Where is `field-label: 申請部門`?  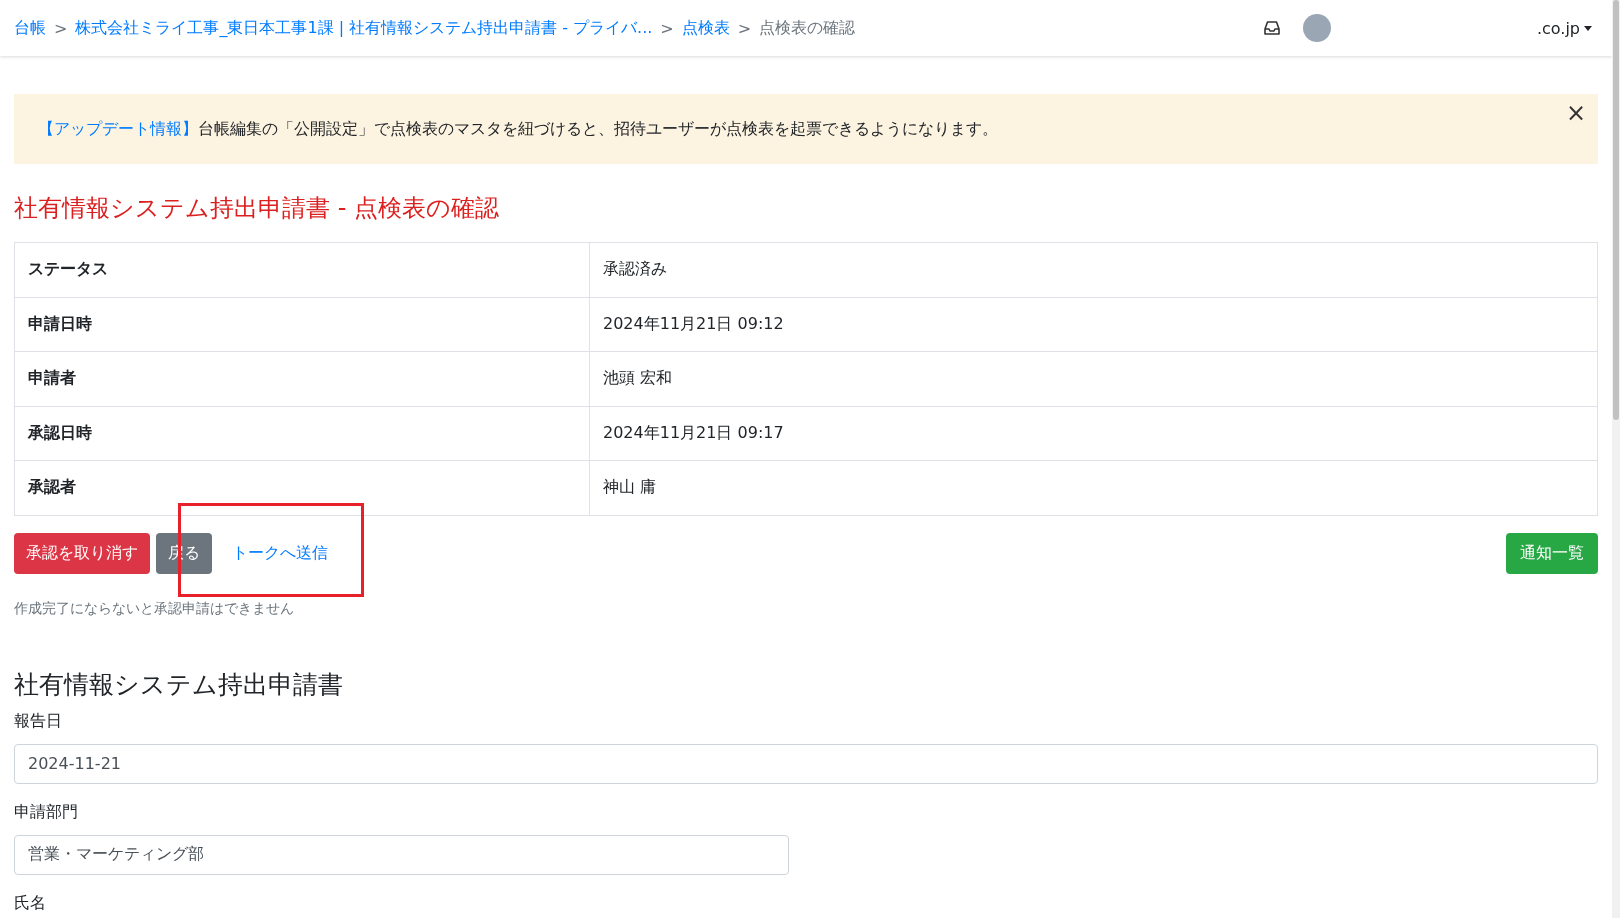 field-label: 申請部門 is located at coordinates (46, 812).